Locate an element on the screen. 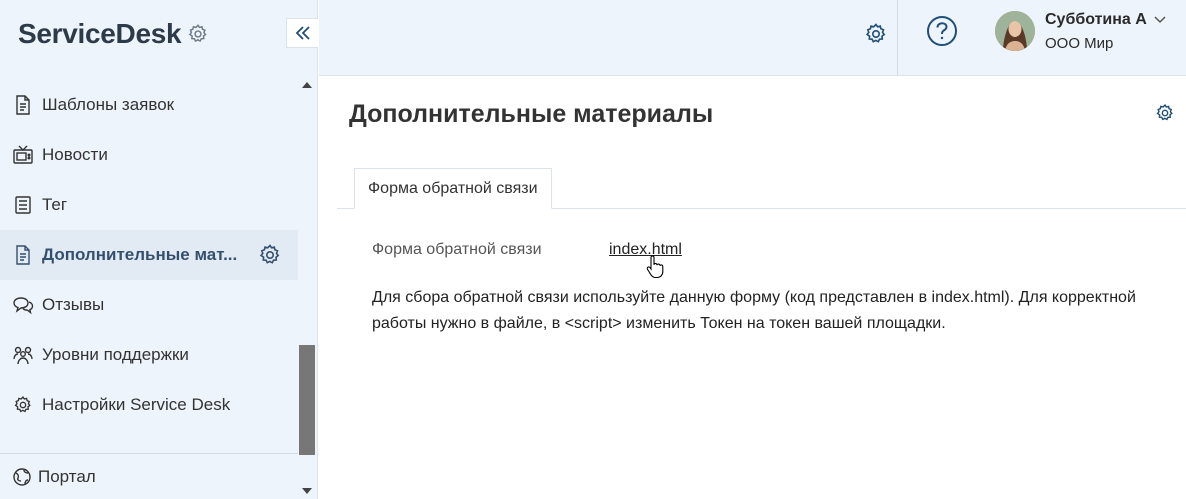  sidebar-item-label: Новости is located at coordinates (75, 154).